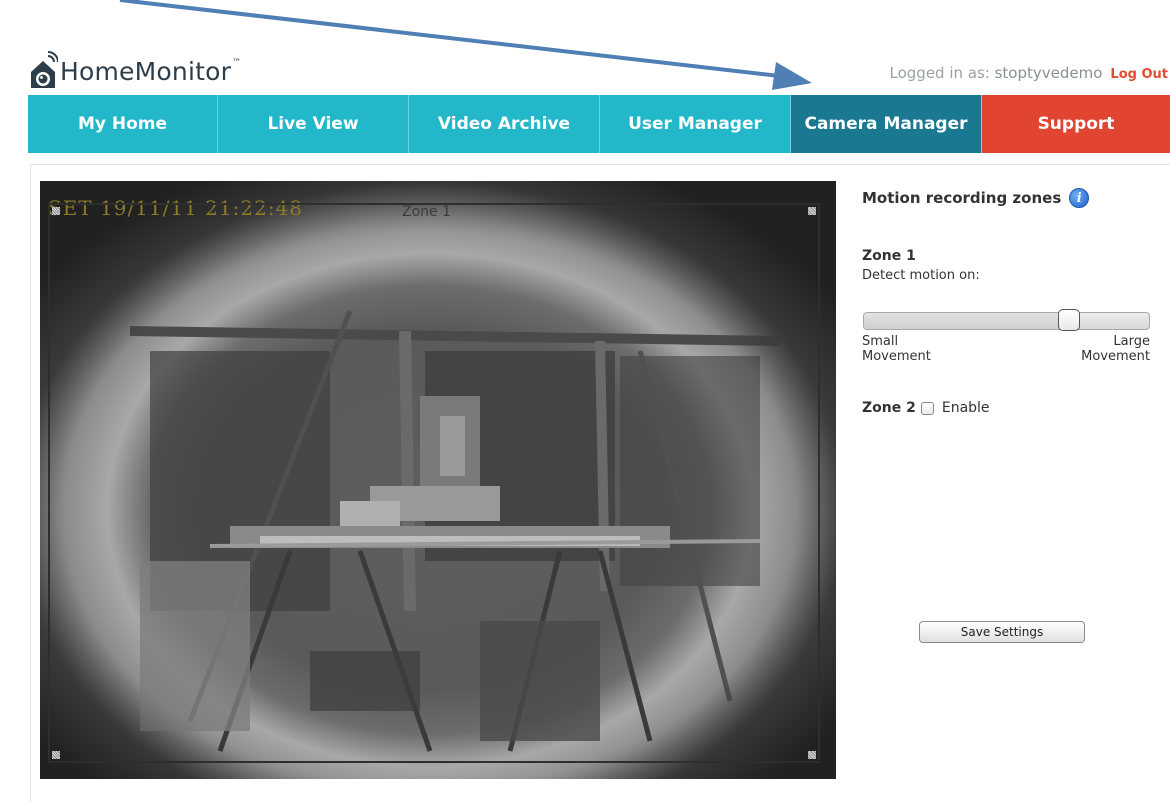  I want to click on small-movement-label: Small Movement, so click(896, 349).